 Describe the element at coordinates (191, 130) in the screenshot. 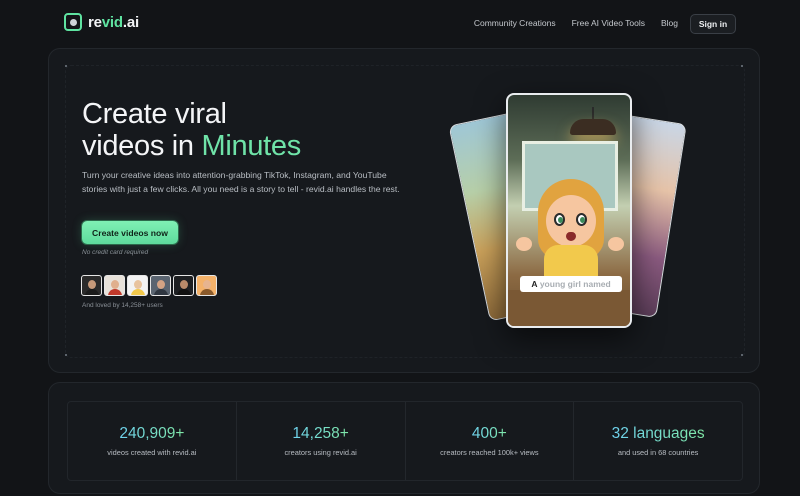

I see `hero-title: Create viral videos in Minutes` at that location.